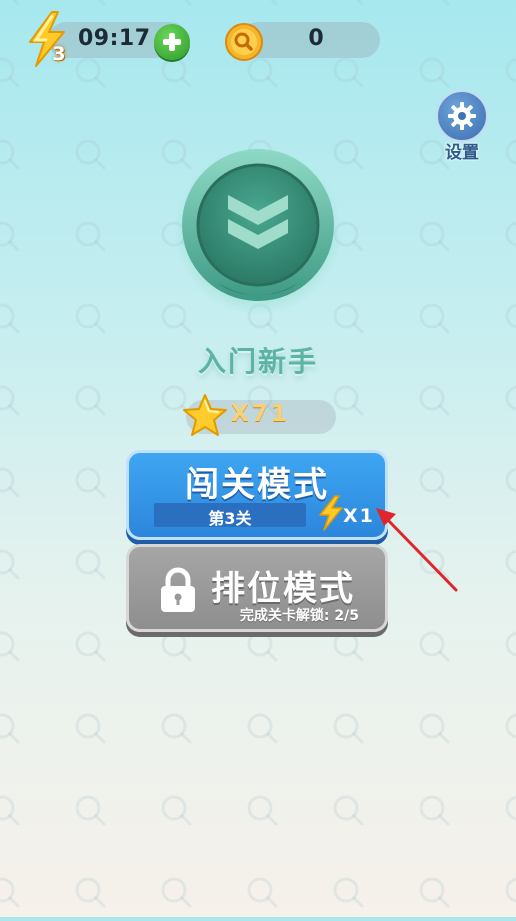 The width and height of the screenshot is (516, 921). I want to click on level-mode-title: 闯关模式, so click(257, 485).